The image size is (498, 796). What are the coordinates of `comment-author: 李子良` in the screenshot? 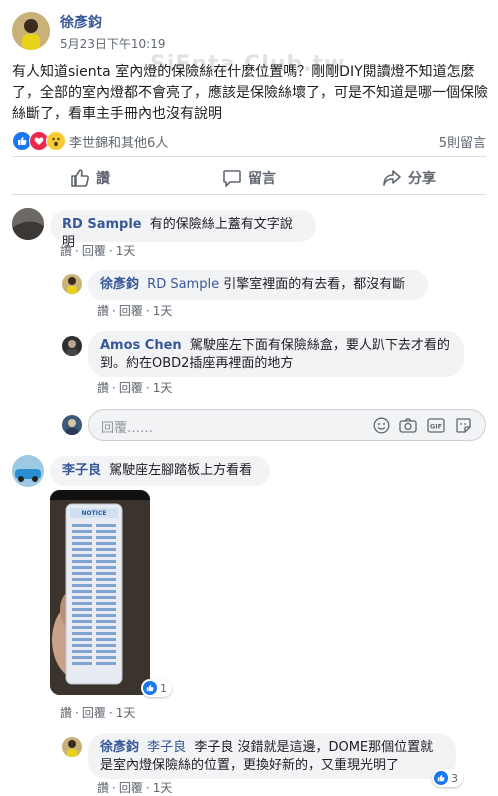 It's located at (81, 470).